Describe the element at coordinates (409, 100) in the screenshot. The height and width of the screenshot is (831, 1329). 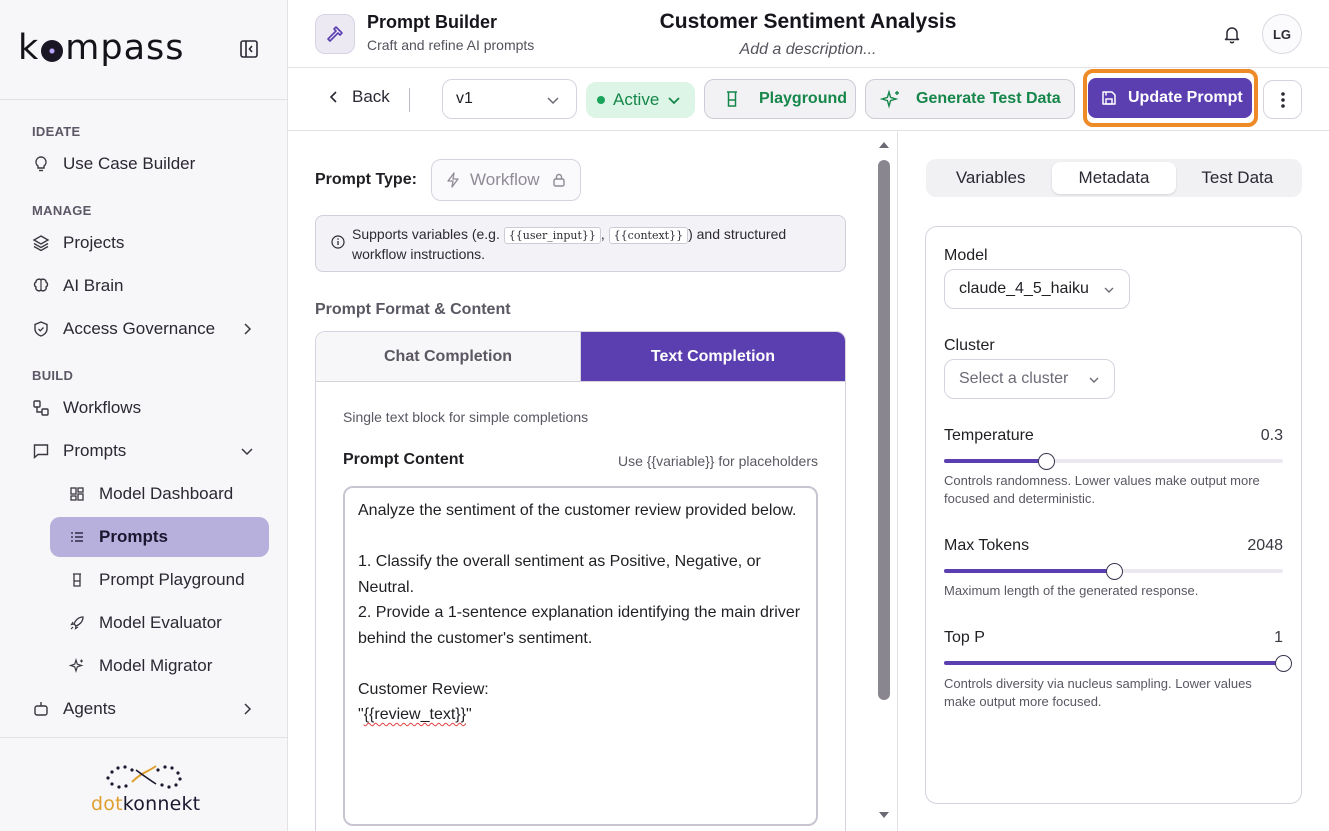
I see `toolbar-divider` at that location.